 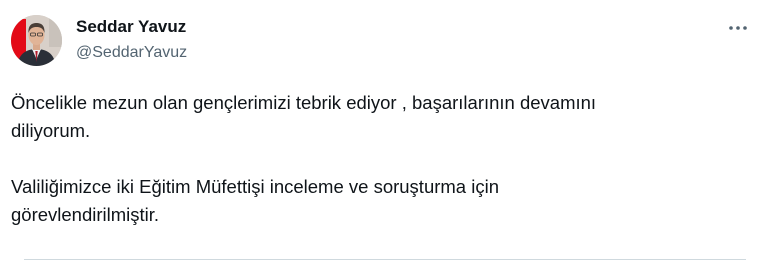 What do you see at coordinates (51, 130) in the screenshot?
I see `tweet-text-line: diliyorum.` at bounding box center [51, 130].